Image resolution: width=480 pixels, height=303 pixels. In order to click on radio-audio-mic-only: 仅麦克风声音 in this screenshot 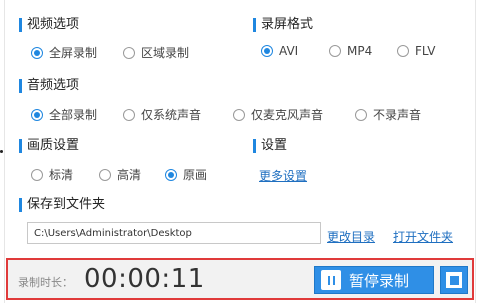, I will do `click(278, 114)`.